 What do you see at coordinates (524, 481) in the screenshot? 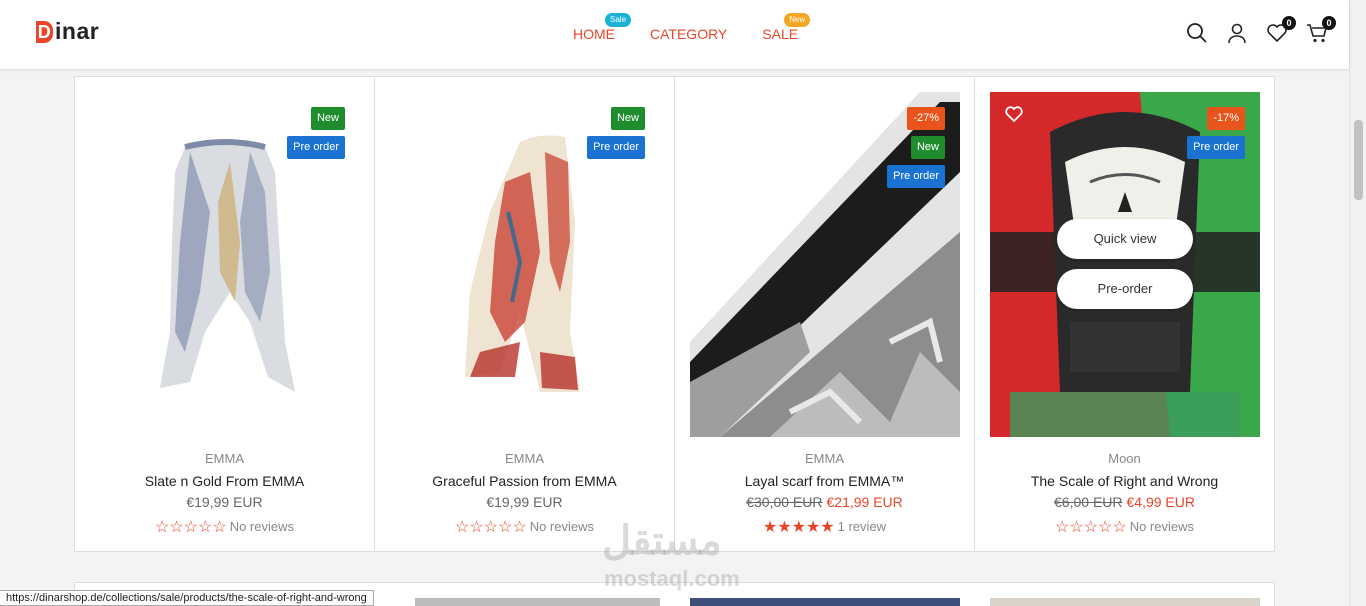
I see `product-title: Graceful Passion from EMMA` at bounding box center [524, 481].